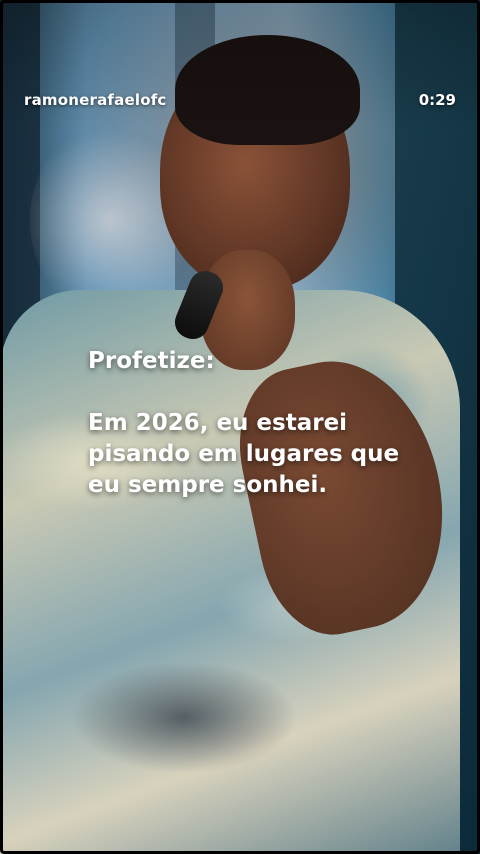 The height and width of the screenshot is (854, 480). I want to click on caption-line-4: eu sempre sonhei., so click(208, 485).